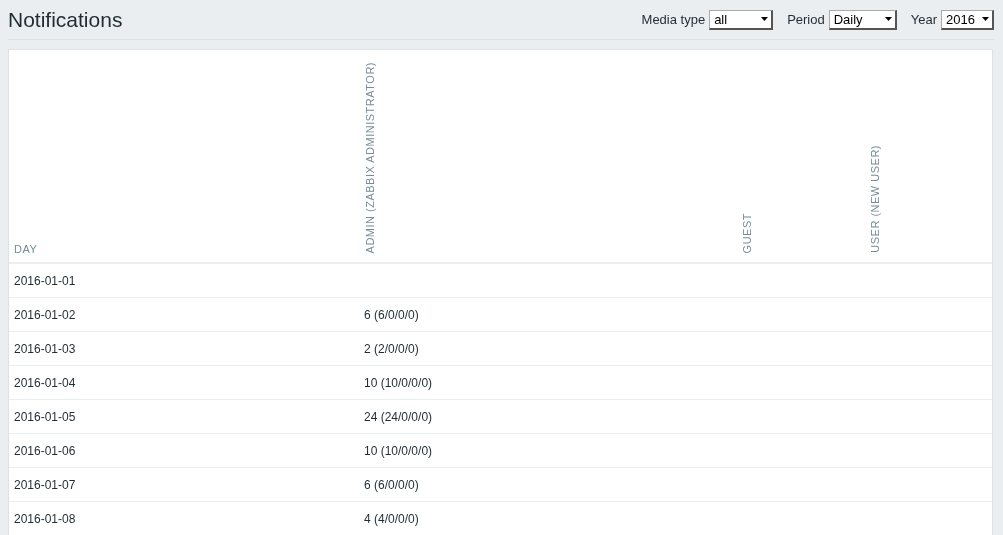 The width and height of the screenshot is (1003, 535). Describe the element at coordinates (45, 484) in the screenshot. I see `date-cell: 2016-01-07` at that location.